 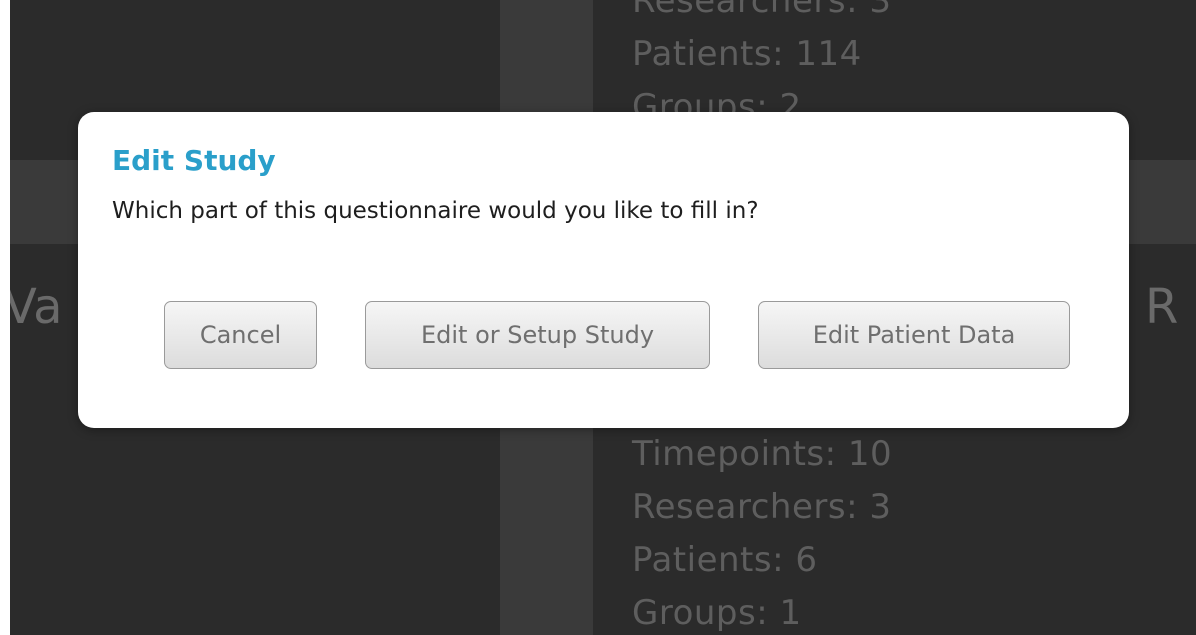 What do you see at coordinates (240, 335) in the screenshot?
I see `cancel-button: Cancel` at bounding box center [240, 335].